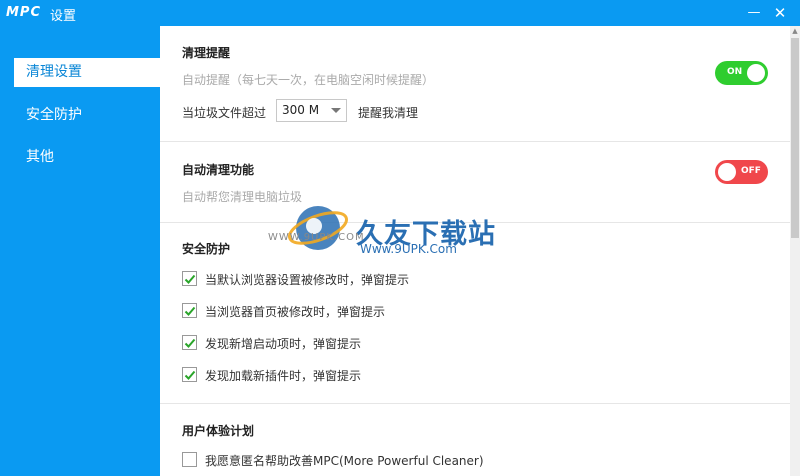  What do you see at coordinates (206, 249) in the screenshot?
I see `section-title-security: 安全防护` at bounding box center [206, 249].